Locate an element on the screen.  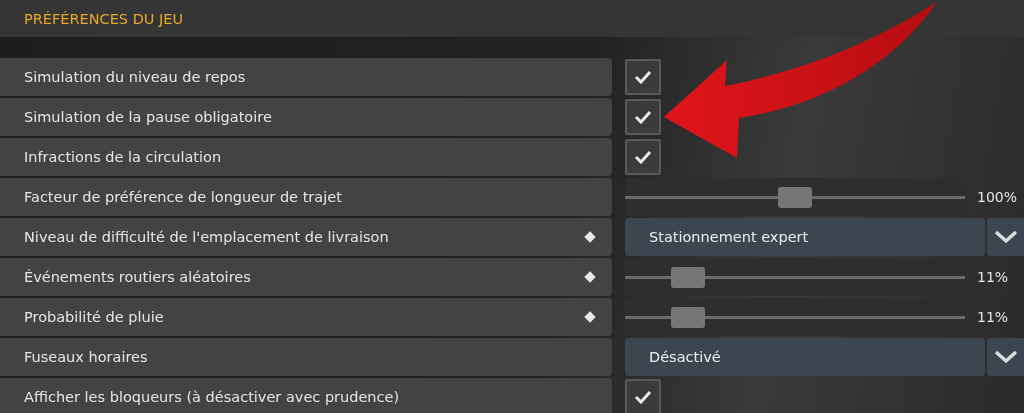
setting-label: Probabilité de pluie is located at coordinates (94, 317).